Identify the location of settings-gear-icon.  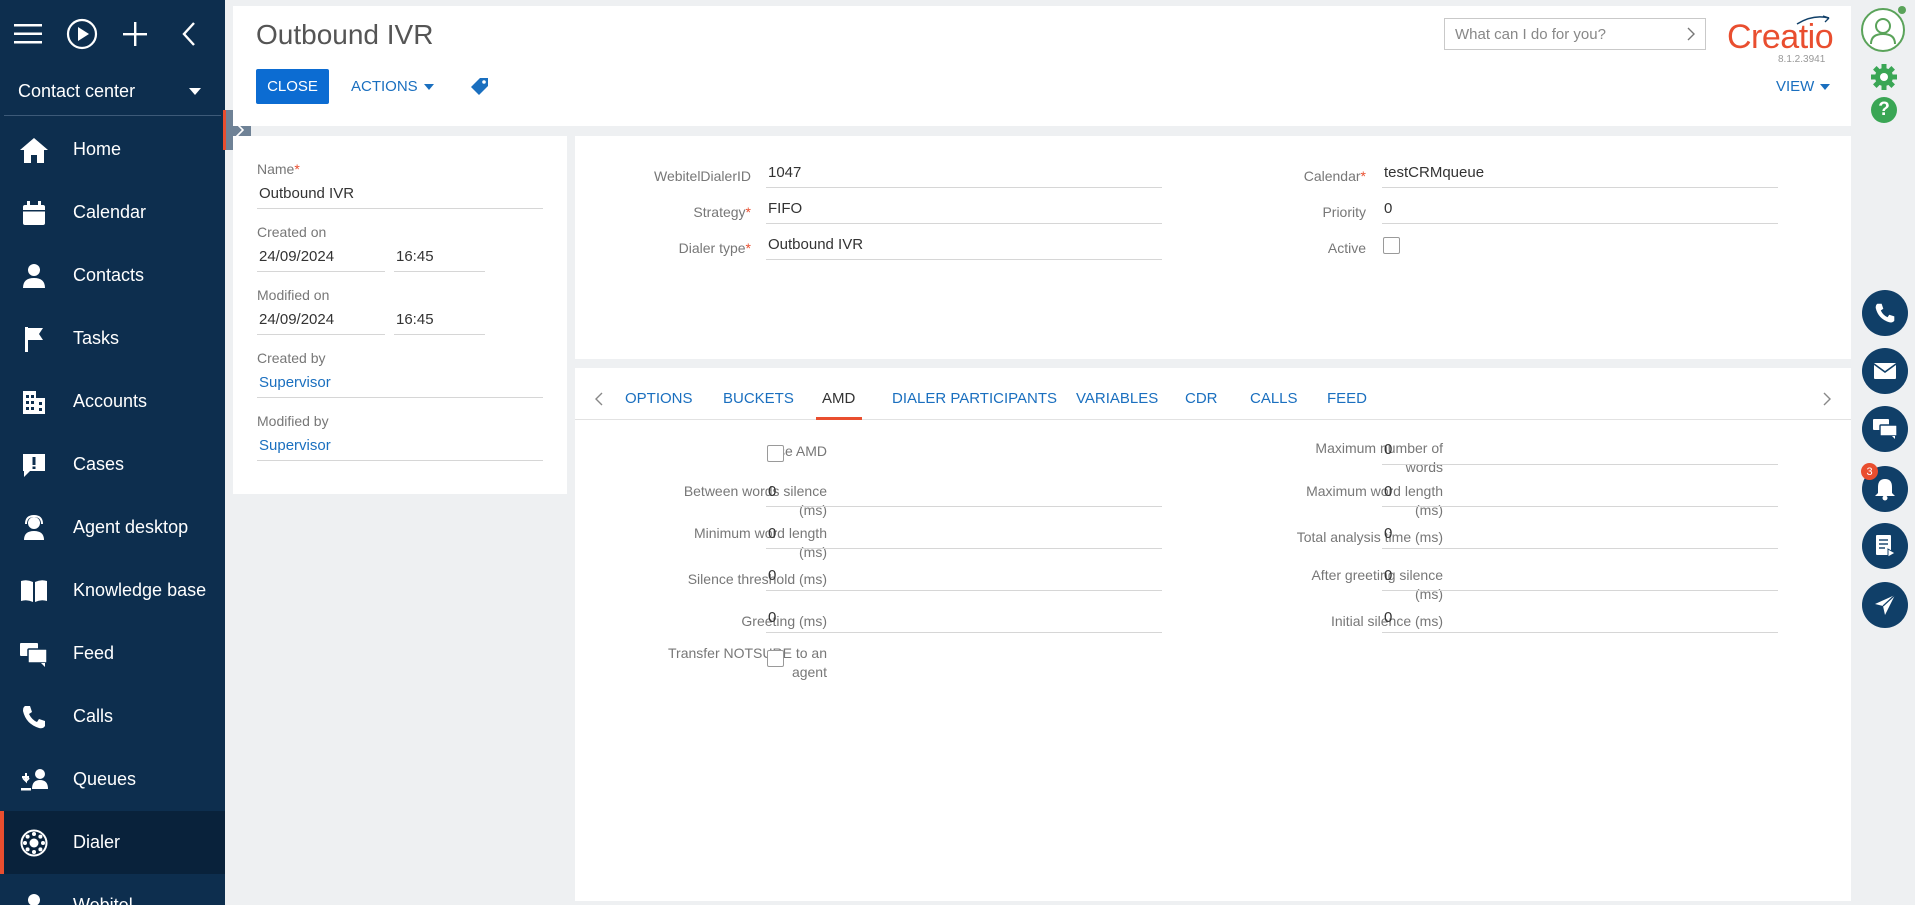
(1884, 78).